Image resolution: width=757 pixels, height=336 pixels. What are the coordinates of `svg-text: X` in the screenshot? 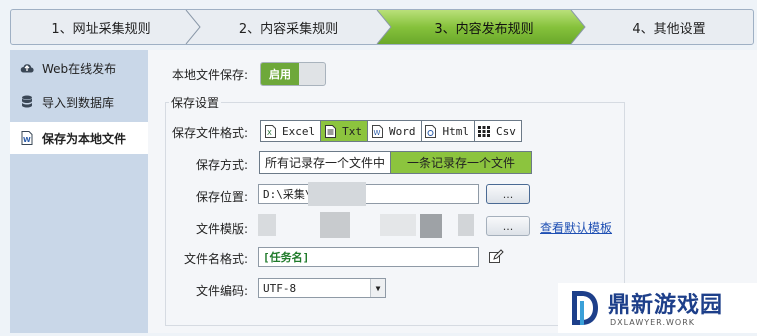 It's located at (269, 133).